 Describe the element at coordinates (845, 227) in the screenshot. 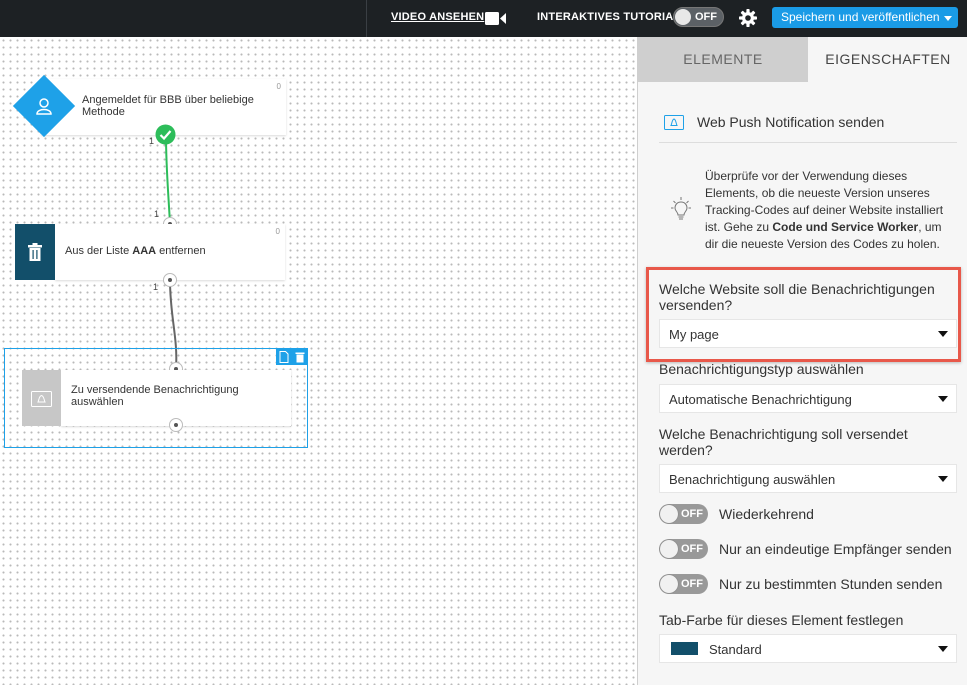

I see `code-service-worker-link: Code und Service Worker` at that location.